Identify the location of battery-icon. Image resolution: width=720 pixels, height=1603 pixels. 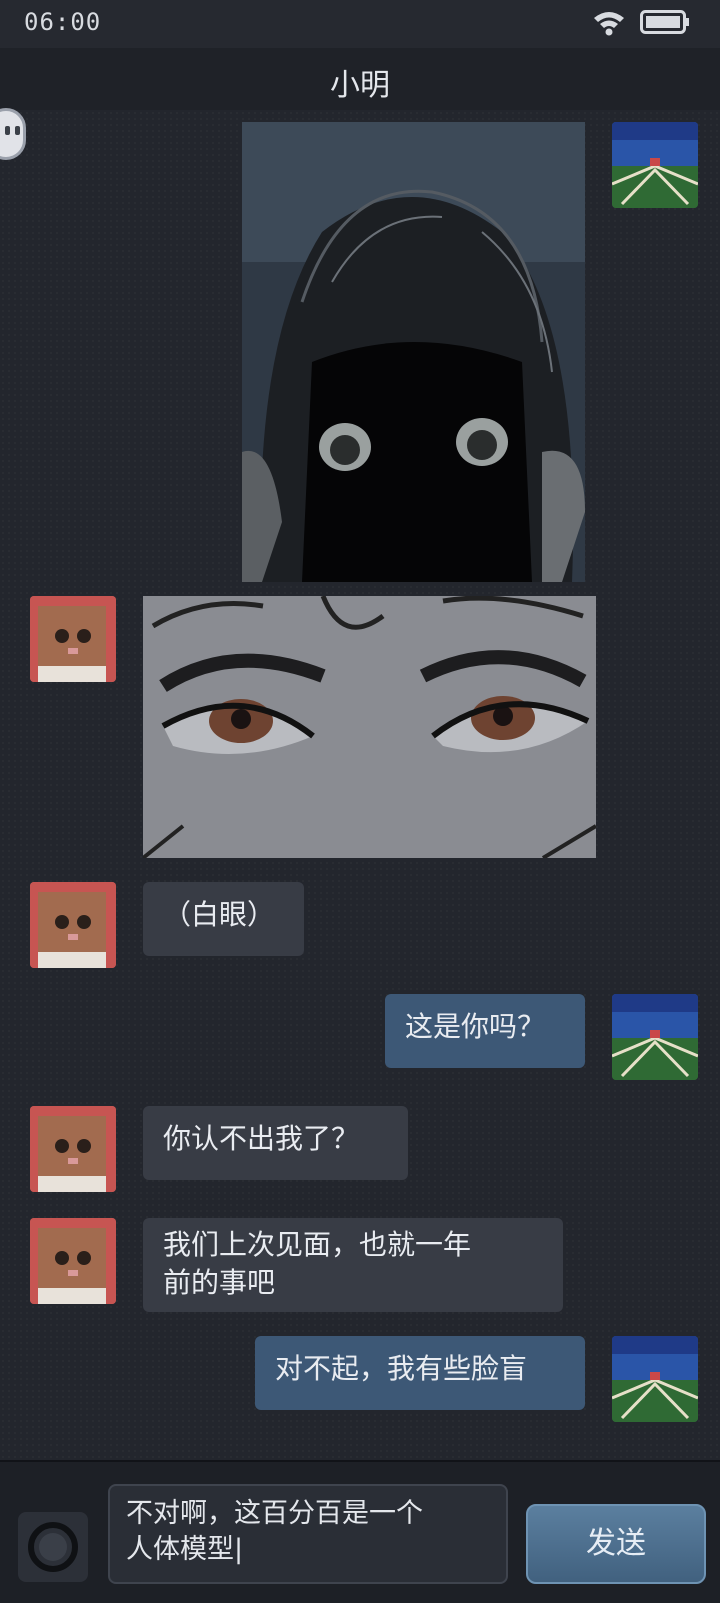
(664, 22).